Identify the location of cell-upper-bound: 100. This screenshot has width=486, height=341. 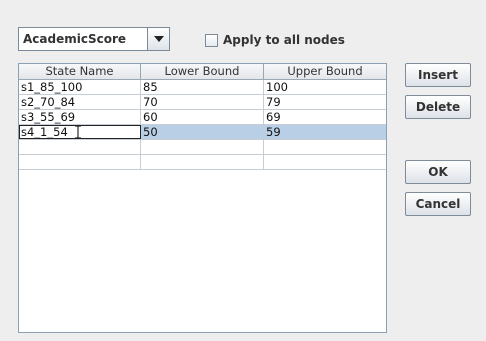
(325, 87).